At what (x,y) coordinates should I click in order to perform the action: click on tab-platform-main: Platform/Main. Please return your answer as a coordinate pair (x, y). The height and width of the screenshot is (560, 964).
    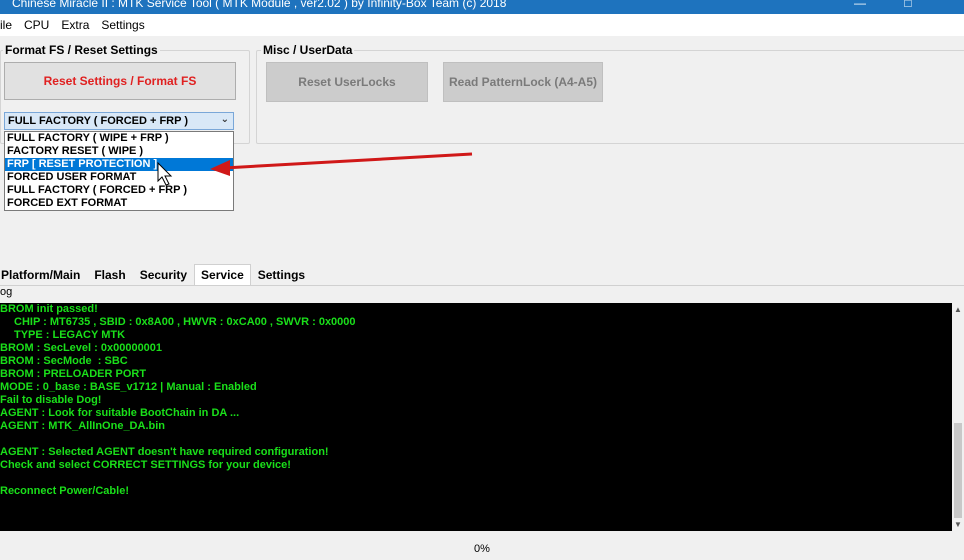
    Looking at the image, I should click on (43, 275).